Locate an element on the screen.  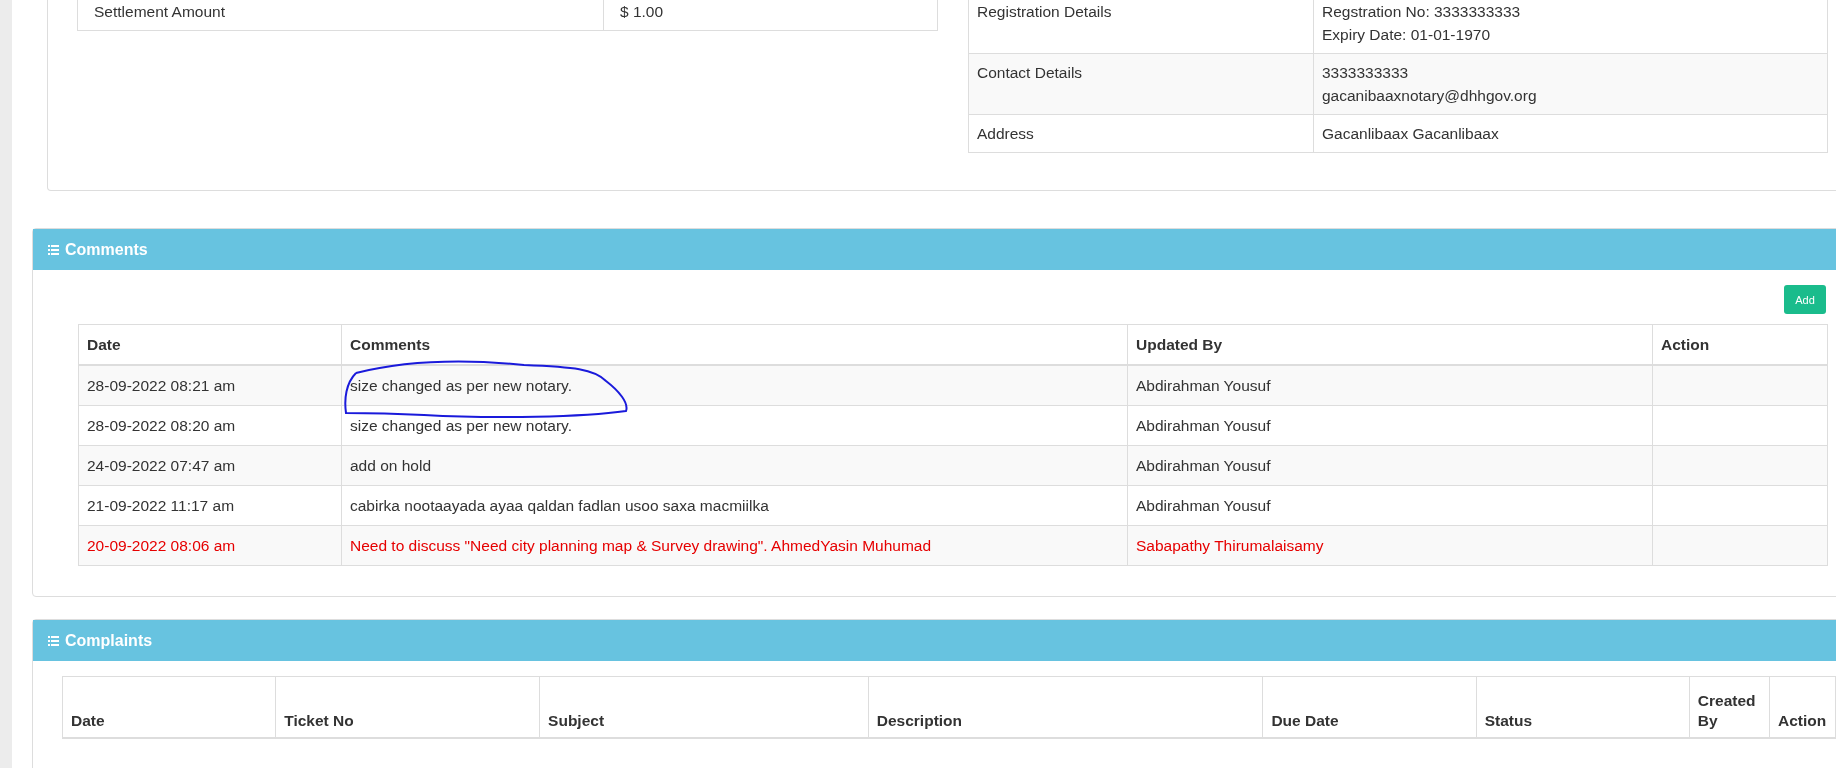
column-header: Date is located at coordinates (169, 707).